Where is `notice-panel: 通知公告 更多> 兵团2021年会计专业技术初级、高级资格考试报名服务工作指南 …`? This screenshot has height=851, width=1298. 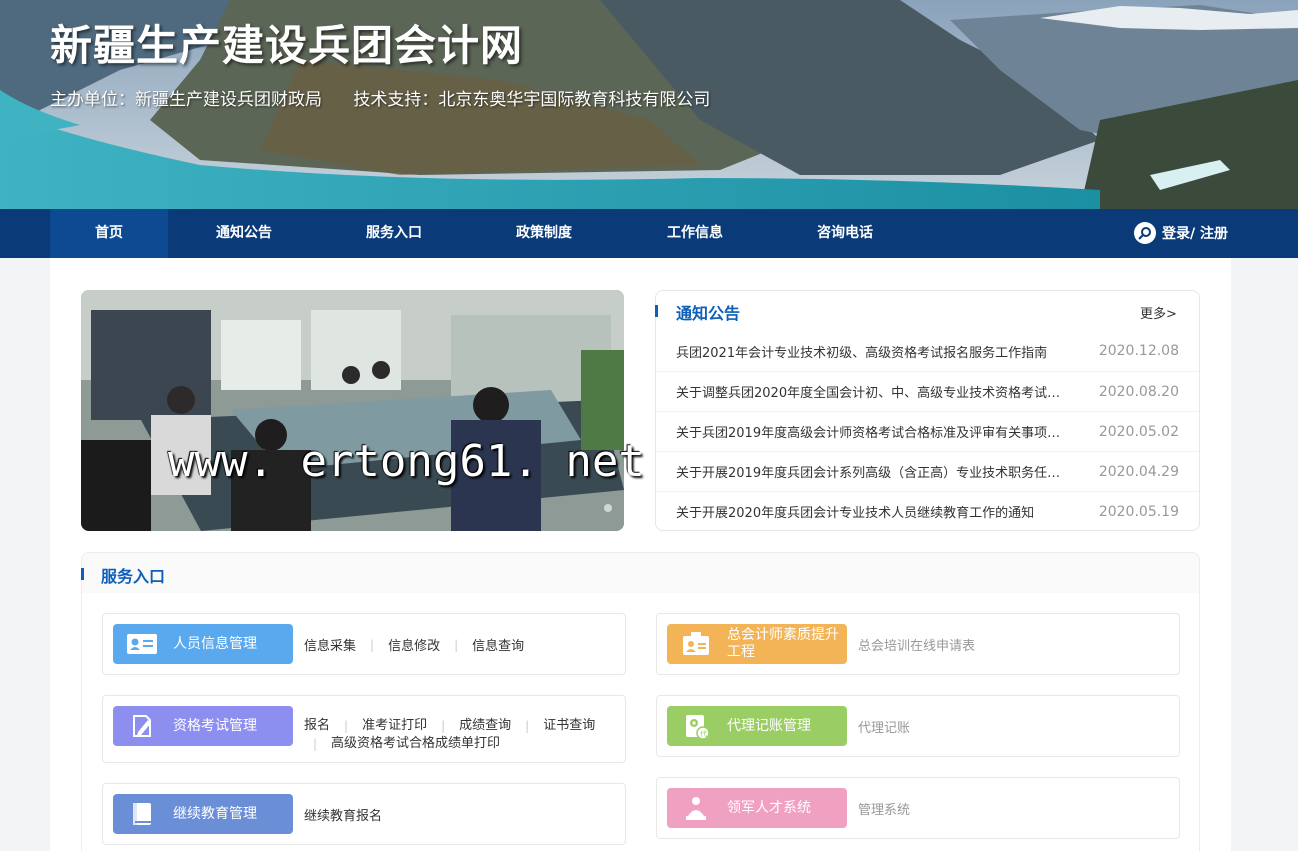 notice-panel: 通知公告 更多> 兵团2021年会计专业技术初级、高级资格考试报名服务工作指南 … is located at coordinates (927, 410).